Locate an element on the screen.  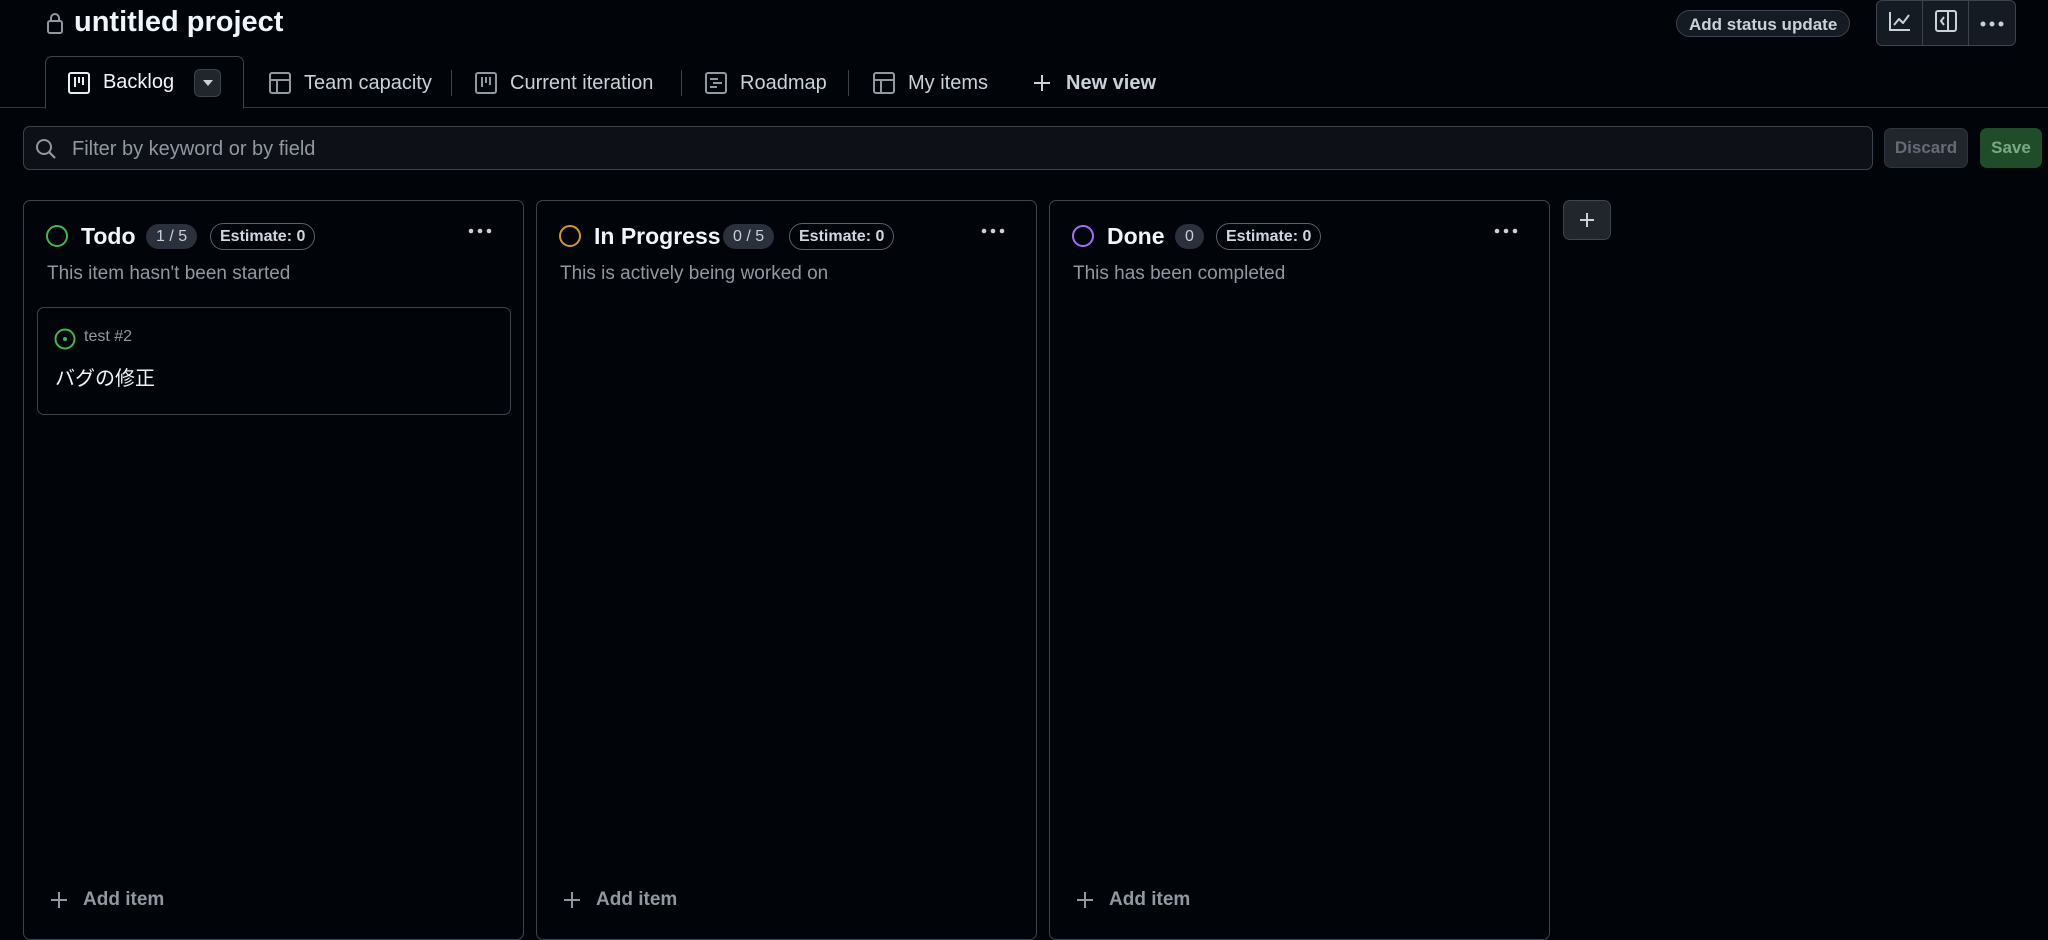
search-icon is located at coordinates (46, 149).